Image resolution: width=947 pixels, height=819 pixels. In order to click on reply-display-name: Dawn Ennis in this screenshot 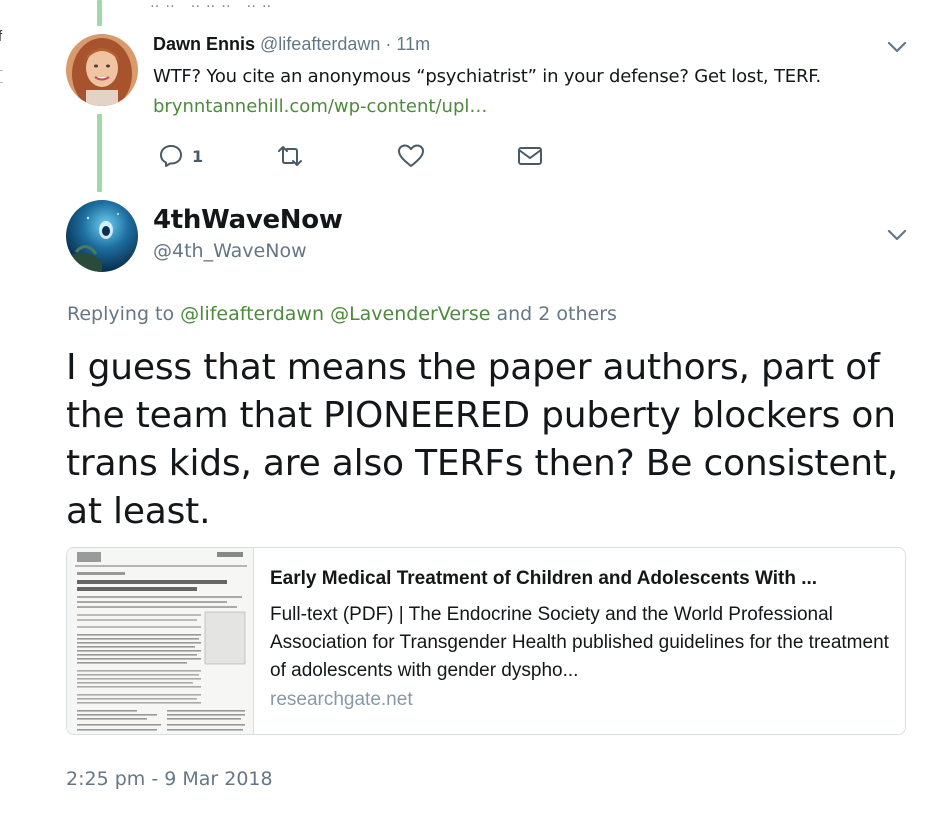, I will do `click(204, 44)`.